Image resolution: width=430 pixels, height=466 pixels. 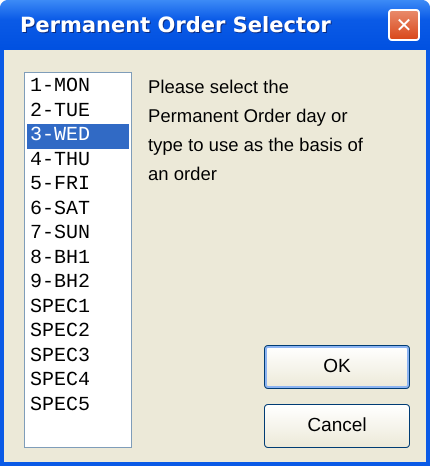 What do you see at coordinates (255, 130) in the screenshot?
I see `instruction-text: Please select the Permanent Order day or type to use as the basis of an order` at bounding box center [255, 130].